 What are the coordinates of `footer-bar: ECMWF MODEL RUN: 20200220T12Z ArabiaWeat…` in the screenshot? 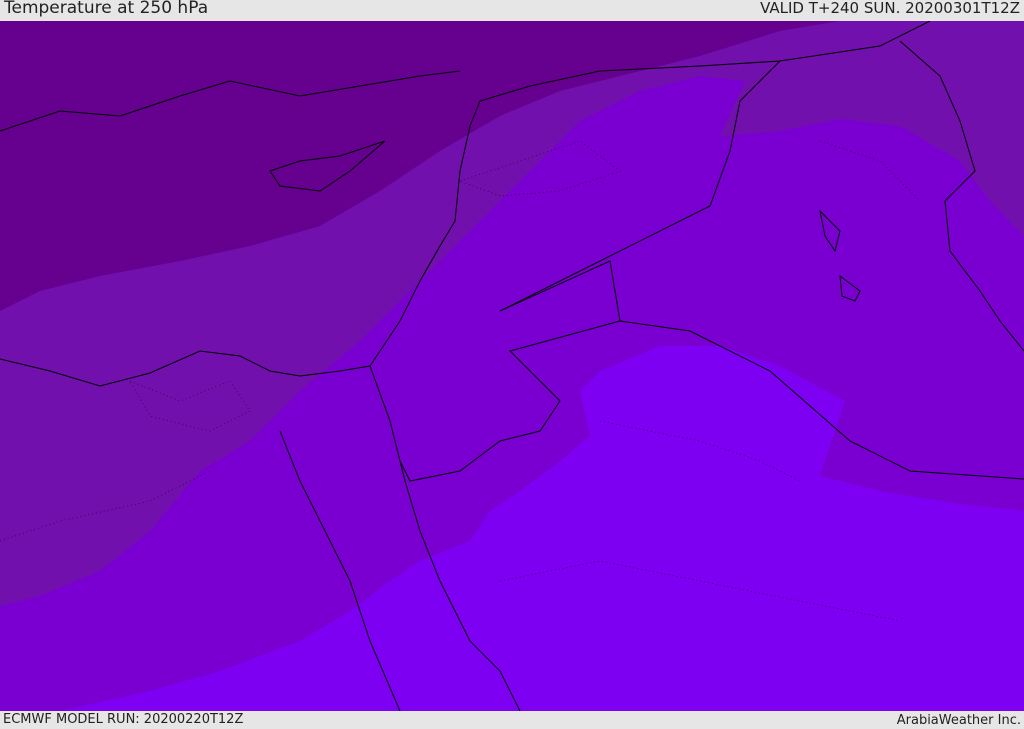 It's located at (512, 720).